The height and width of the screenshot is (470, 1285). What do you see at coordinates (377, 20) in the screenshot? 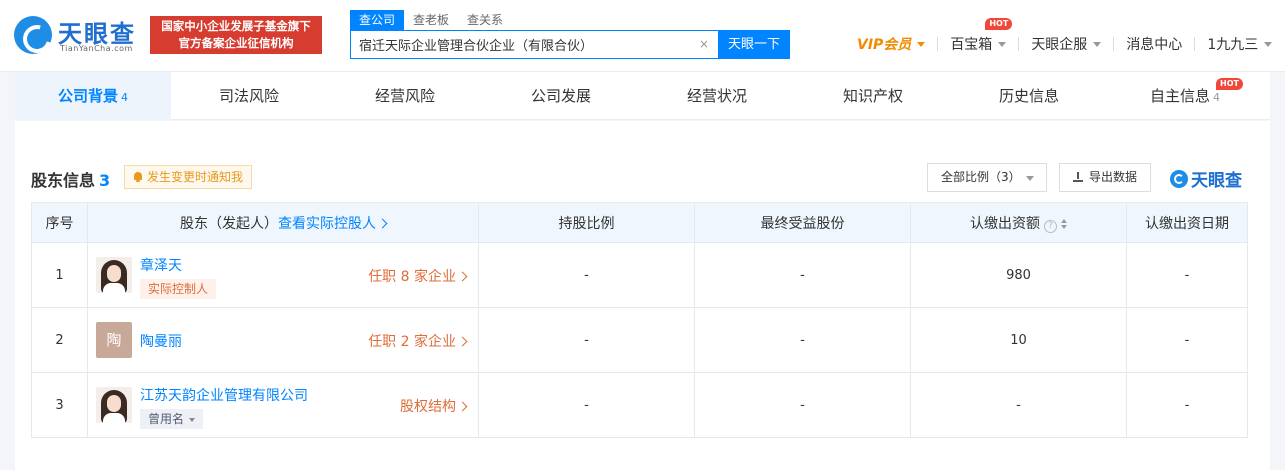
I see `search-tab-company: 查公司` at bounding box center [377, 20].